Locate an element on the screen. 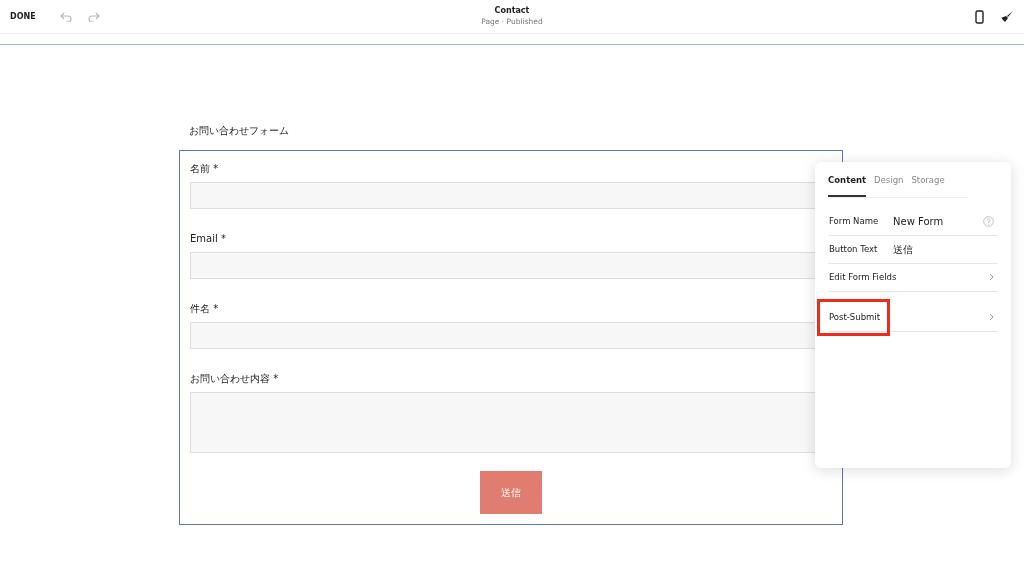 The image size is (1024, 573). setting-link: Post-Submit is located at coordinates (853, 317).